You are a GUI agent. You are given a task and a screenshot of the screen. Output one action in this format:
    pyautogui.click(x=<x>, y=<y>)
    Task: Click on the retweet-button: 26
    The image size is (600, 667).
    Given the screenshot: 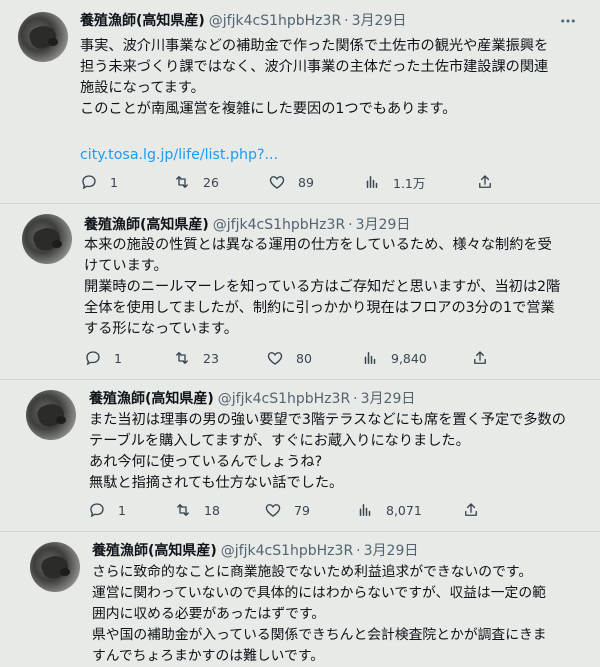 What is the action you would take?
    pyautogui.click(x=196, y=182)
    